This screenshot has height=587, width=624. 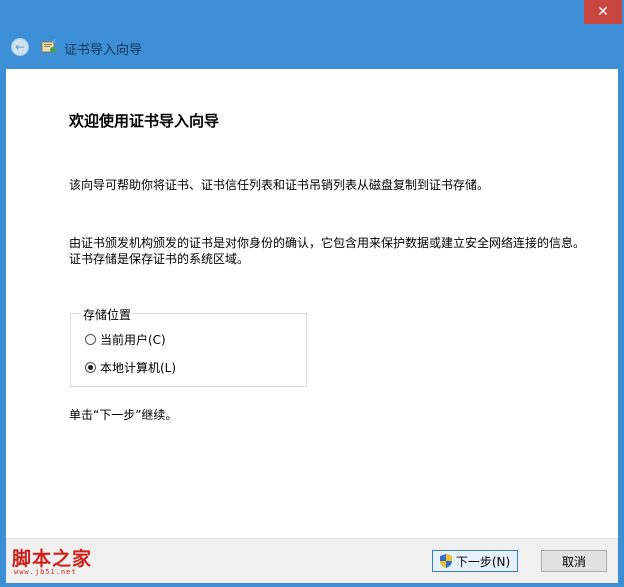 I want to click on cancel-button: 取消, so click(x=574, y=561).